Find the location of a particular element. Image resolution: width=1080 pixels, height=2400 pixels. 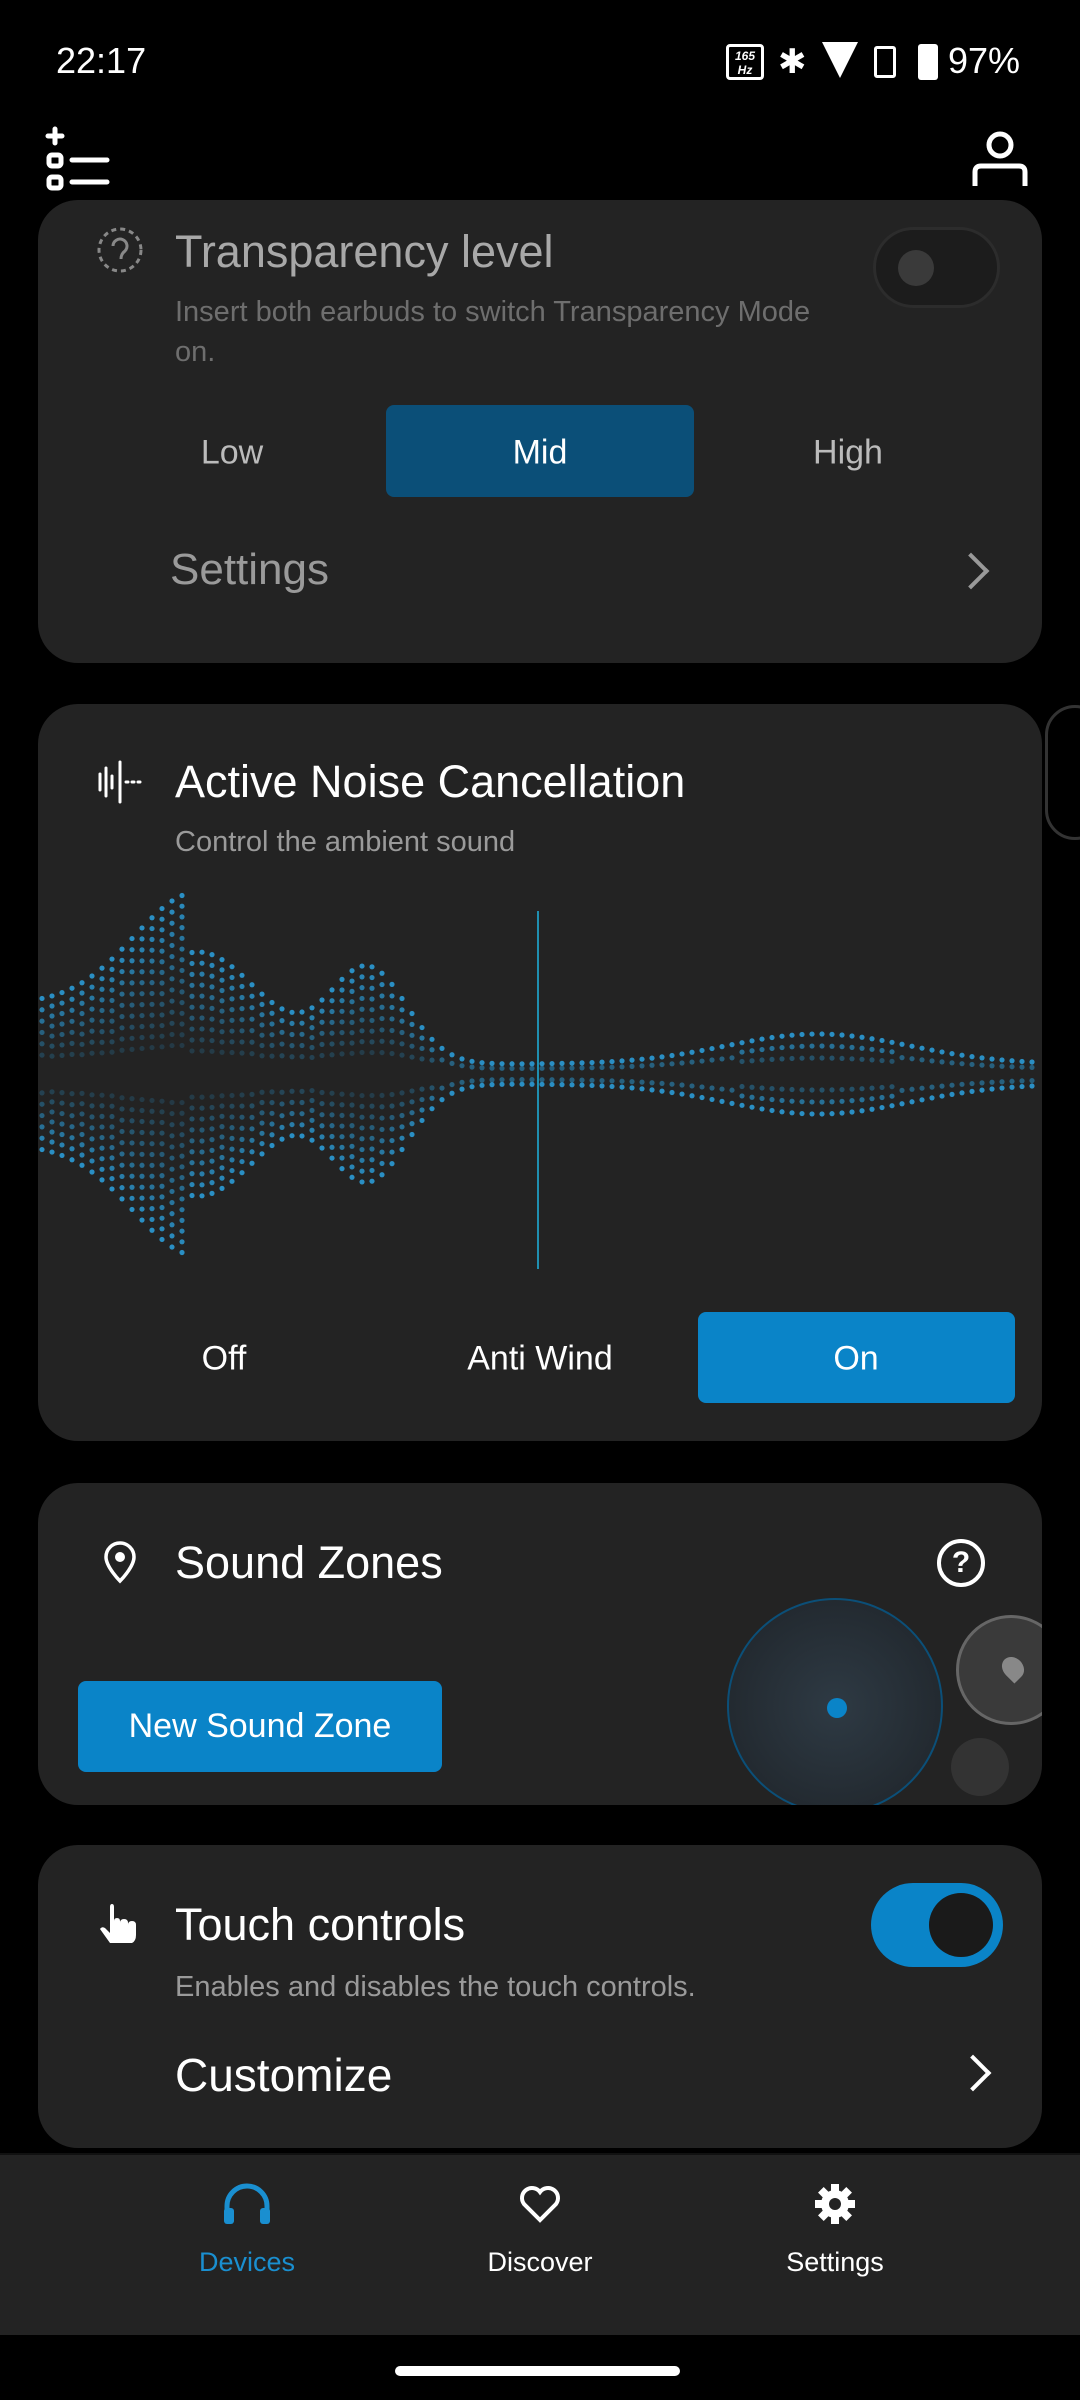

nav-settings: Settings is located at coordinates (835, 2229).